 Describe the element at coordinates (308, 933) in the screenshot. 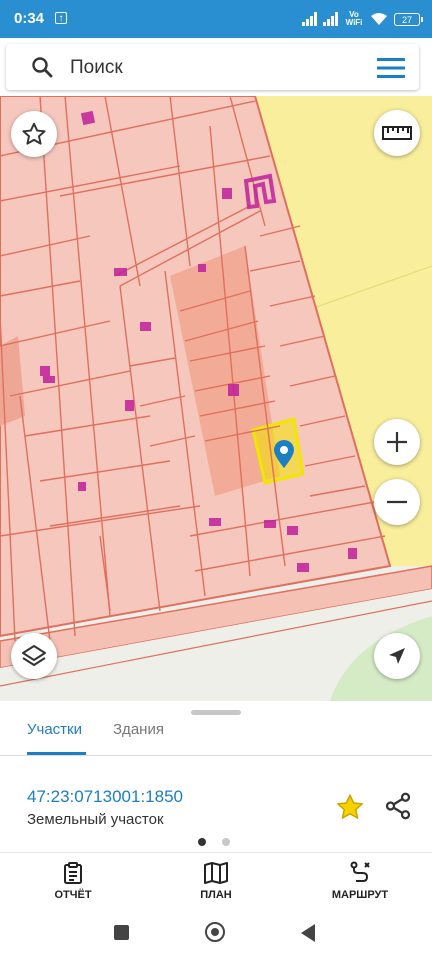

I see `back-icon` at that location.